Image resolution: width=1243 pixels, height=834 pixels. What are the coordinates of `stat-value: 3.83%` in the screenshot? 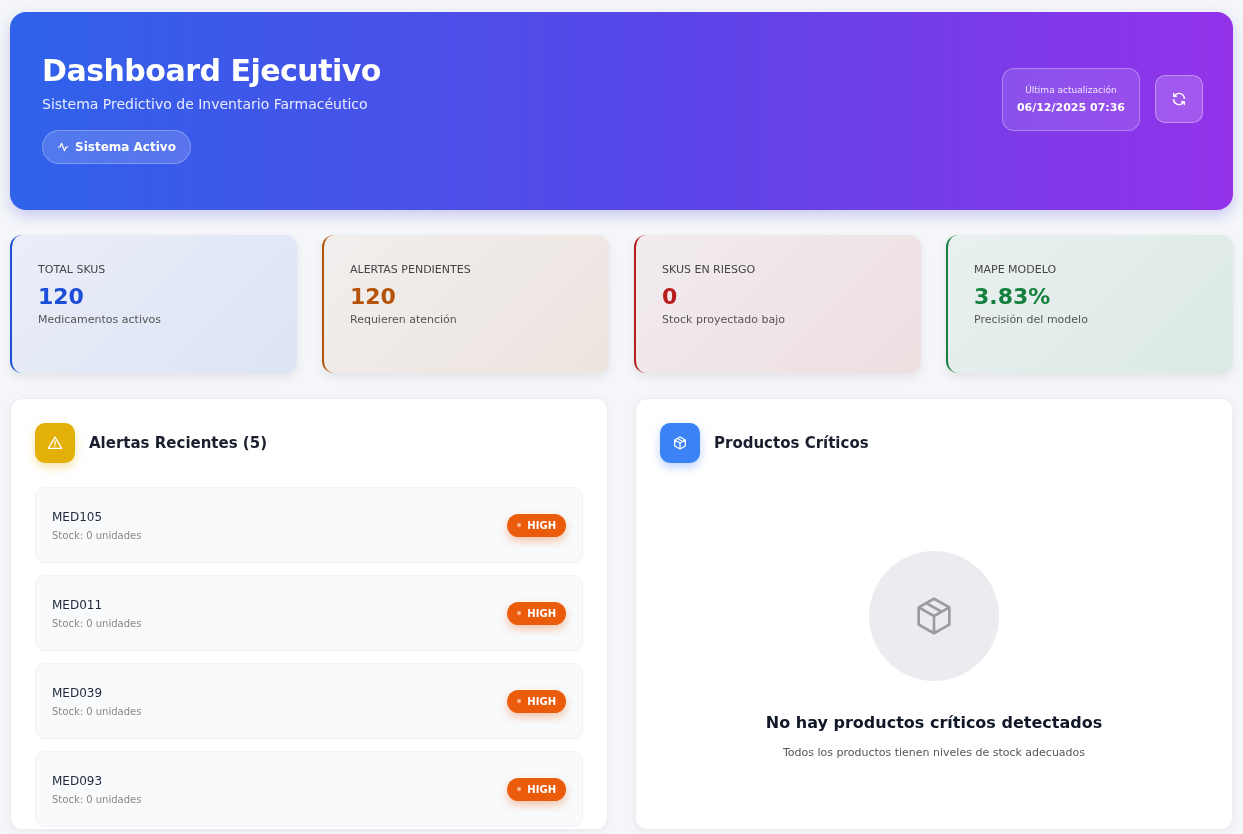 It's located at (1013, 296).